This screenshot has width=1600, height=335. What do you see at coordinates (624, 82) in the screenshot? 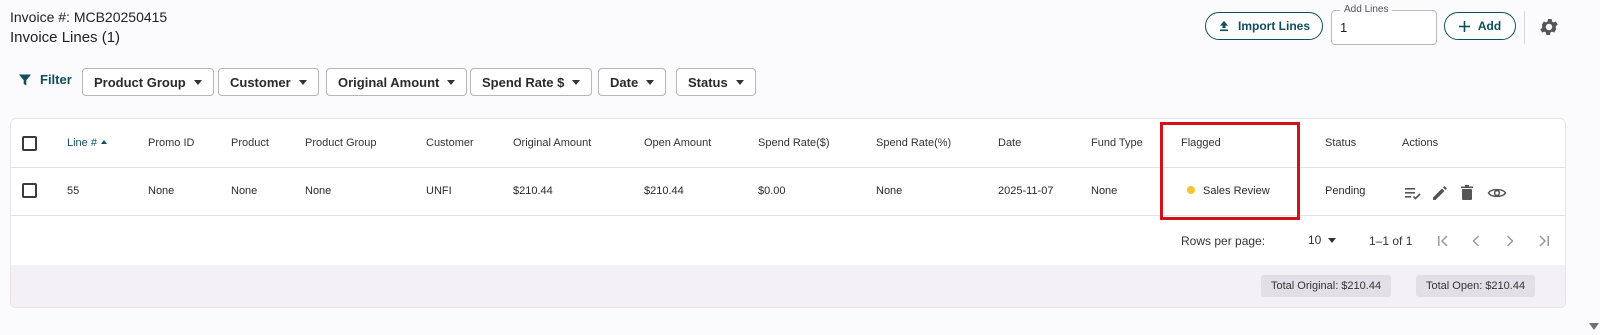
I see `chip-label: Date` at bounding box center [624, 82].